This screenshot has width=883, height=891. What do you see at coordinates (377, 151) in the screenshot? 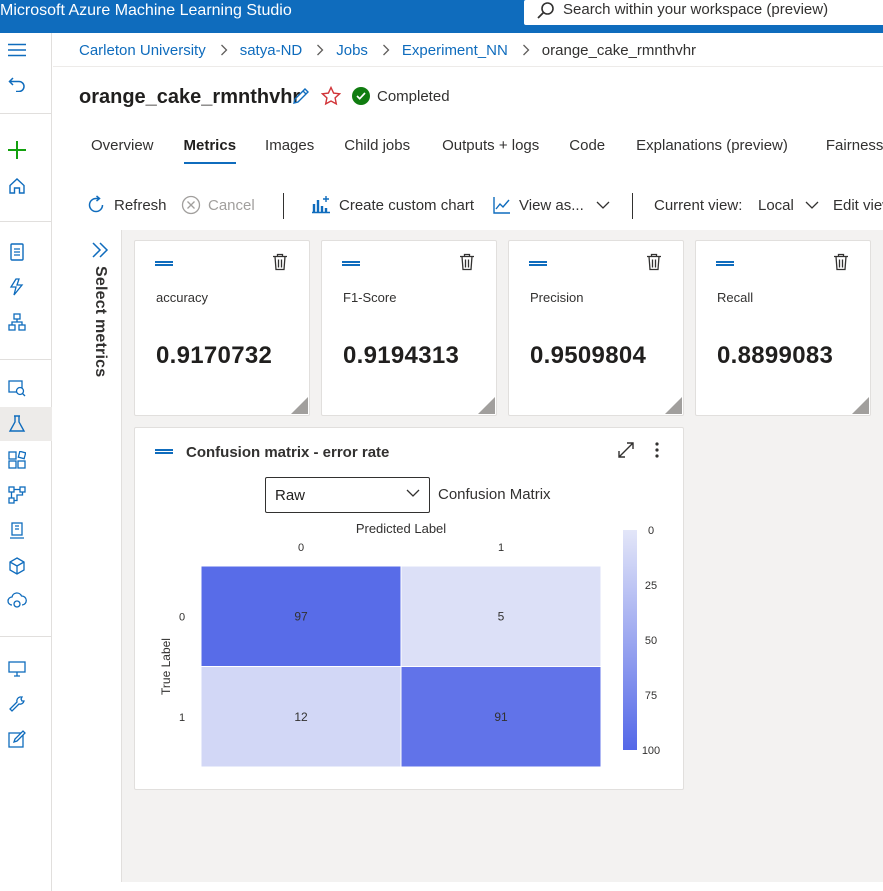
I see `tab-child-jobs: Child jobs` at bounding box center [377, 151].